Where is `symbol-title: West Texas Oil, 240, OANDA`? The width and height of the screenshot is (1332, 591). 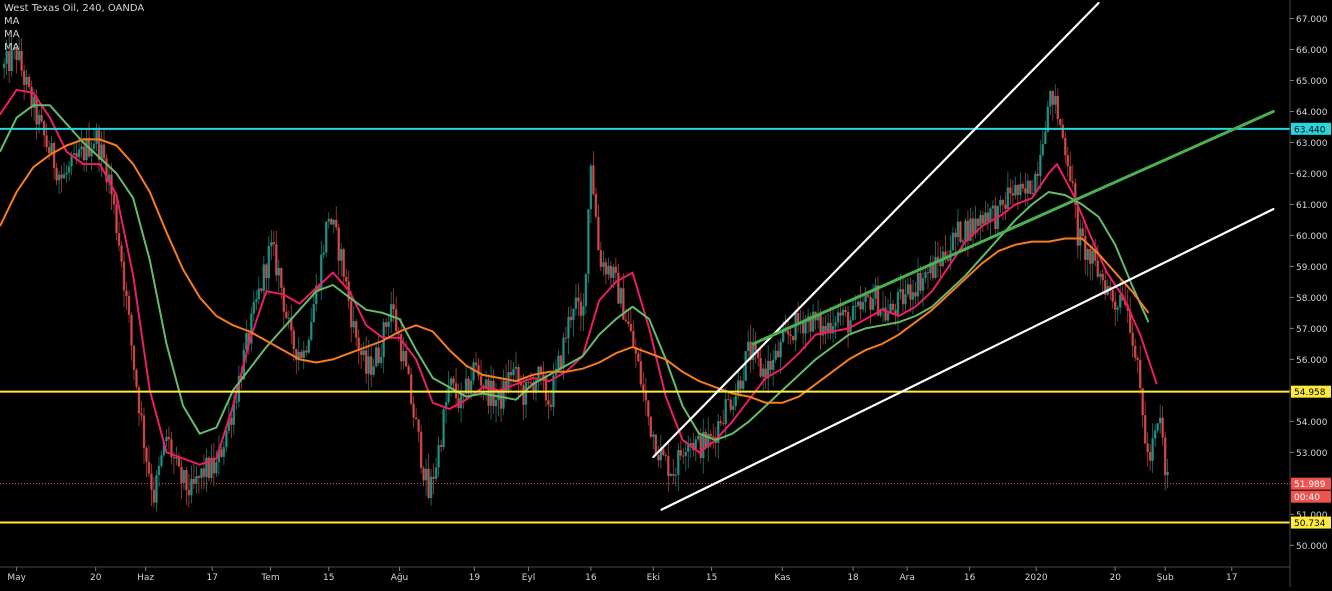
symbol-title: West Texas Oil, 240, OANDA is located at coordinates (74, 8).